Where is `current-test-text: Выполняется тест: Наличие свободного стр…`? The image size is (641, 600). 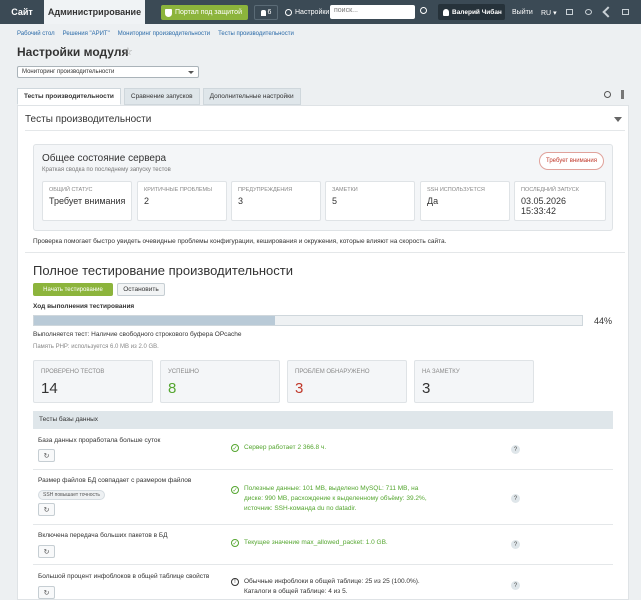
current-test-text: Выполняется тест: Наличие свободного стр… is located at coordinates (137, 334).